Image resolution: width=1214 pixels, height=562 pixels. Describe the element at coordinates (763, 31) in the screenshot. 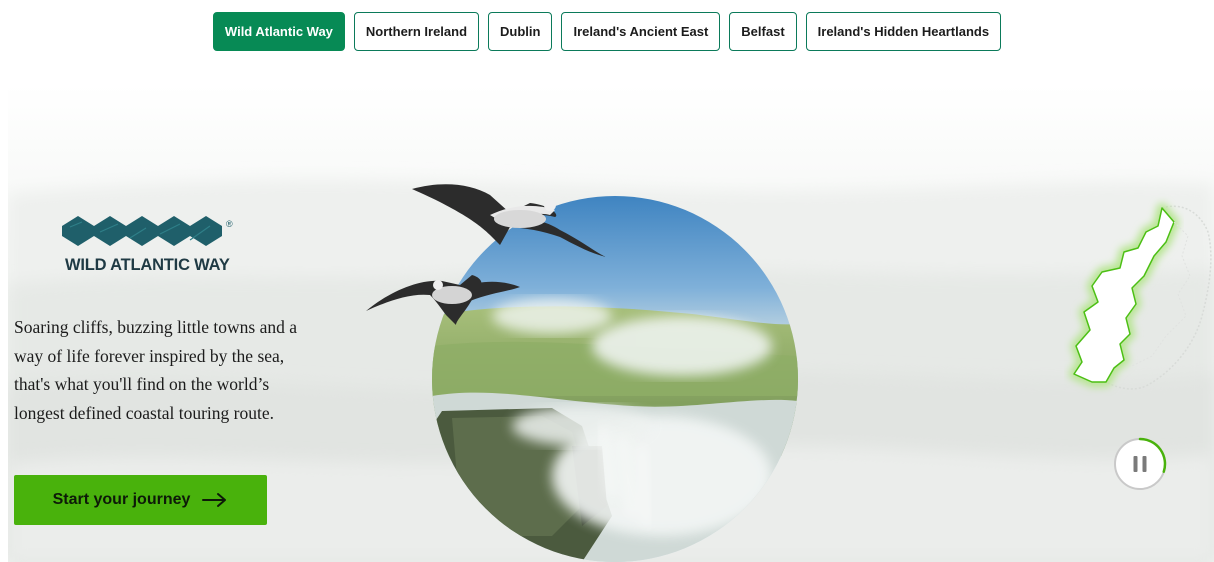

I see `tab-belfast: Belfast` at that location.